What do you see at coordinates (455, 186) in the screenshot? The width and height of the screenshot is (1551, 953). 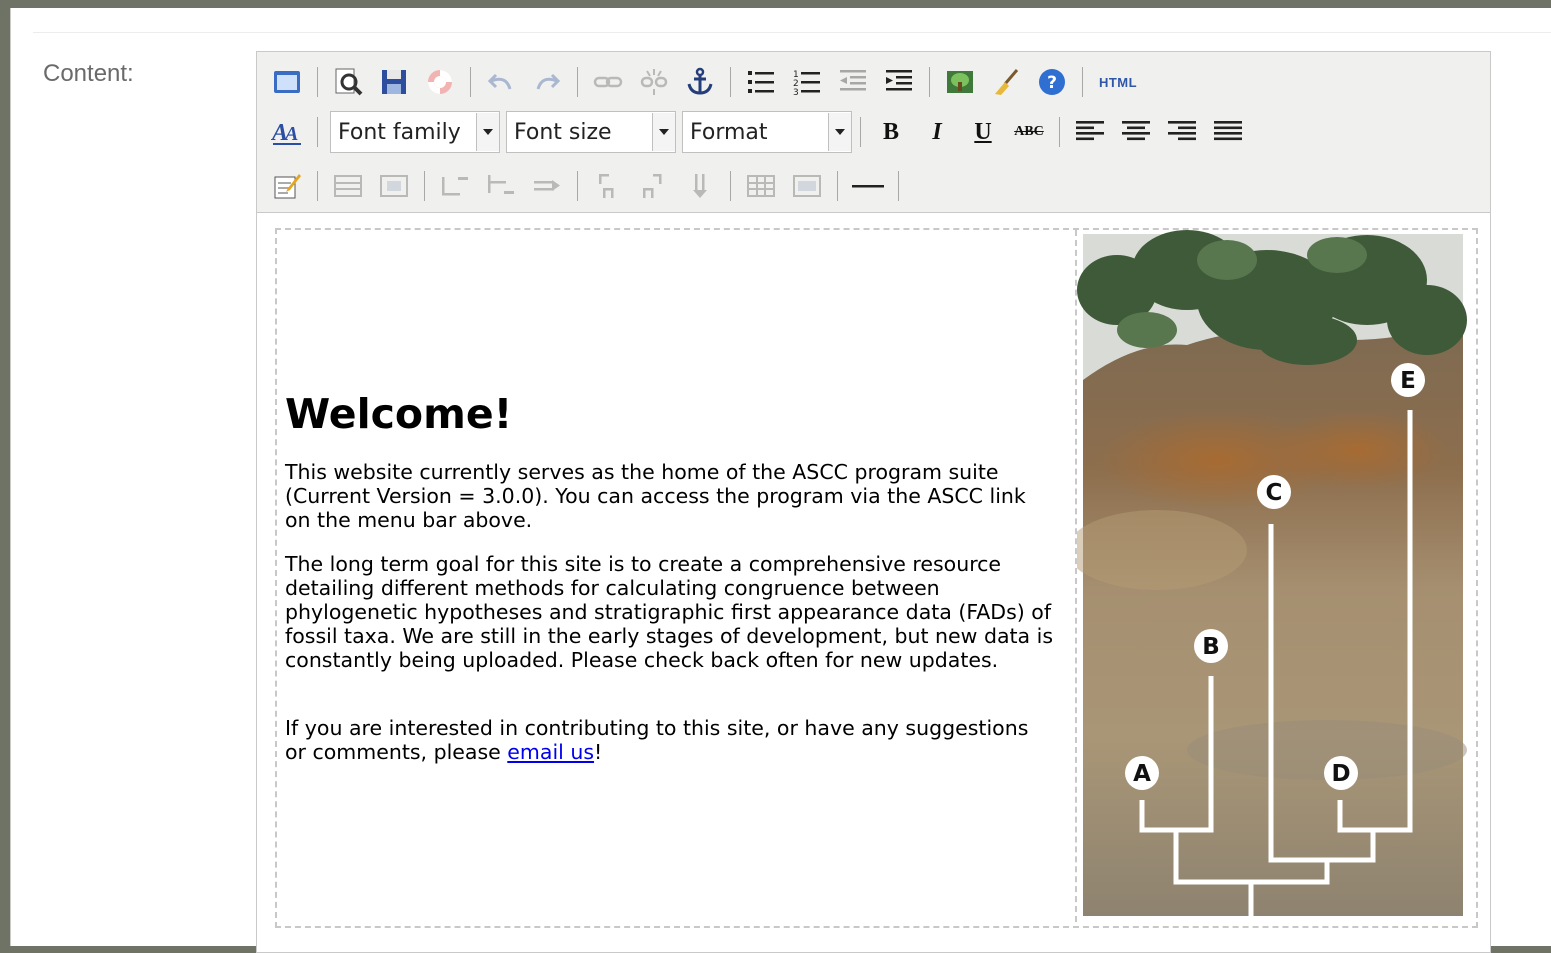 I see `insert-row-before-icon` at bounding box center [455, 186].